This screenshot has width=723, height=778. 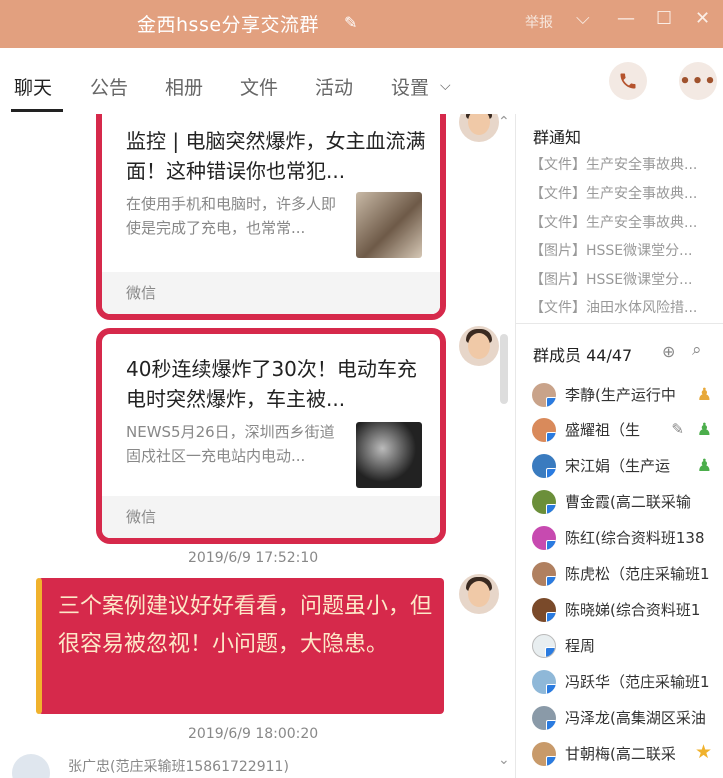 What do you see at coordinates (702, 18) in the screenshot?
I see `close-icon: ✕` at bounding box center [702, 18].